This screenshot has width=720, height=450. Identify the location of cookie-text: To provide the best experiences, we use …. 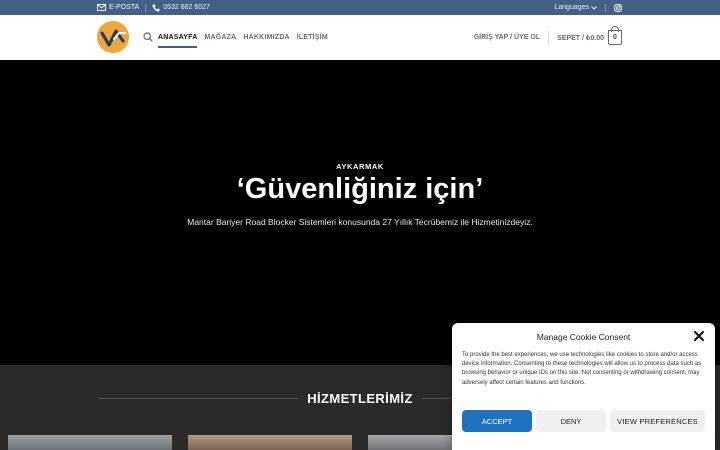
(582, 369).